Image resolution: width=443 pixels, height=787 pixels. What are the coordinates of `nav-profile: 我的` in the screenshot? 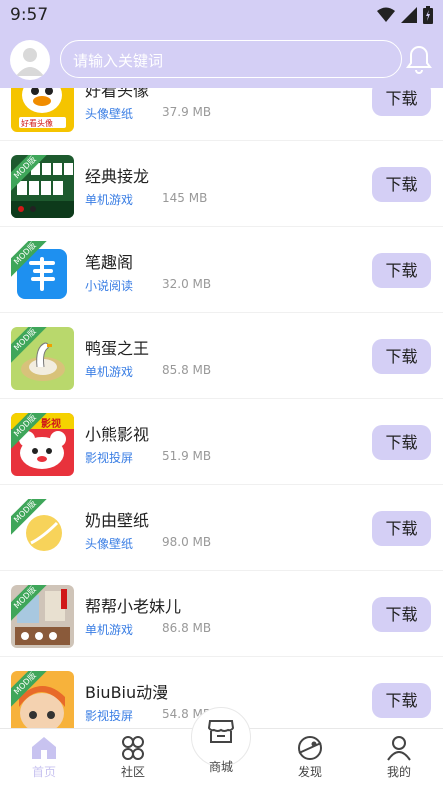 It's located at (399, 757).